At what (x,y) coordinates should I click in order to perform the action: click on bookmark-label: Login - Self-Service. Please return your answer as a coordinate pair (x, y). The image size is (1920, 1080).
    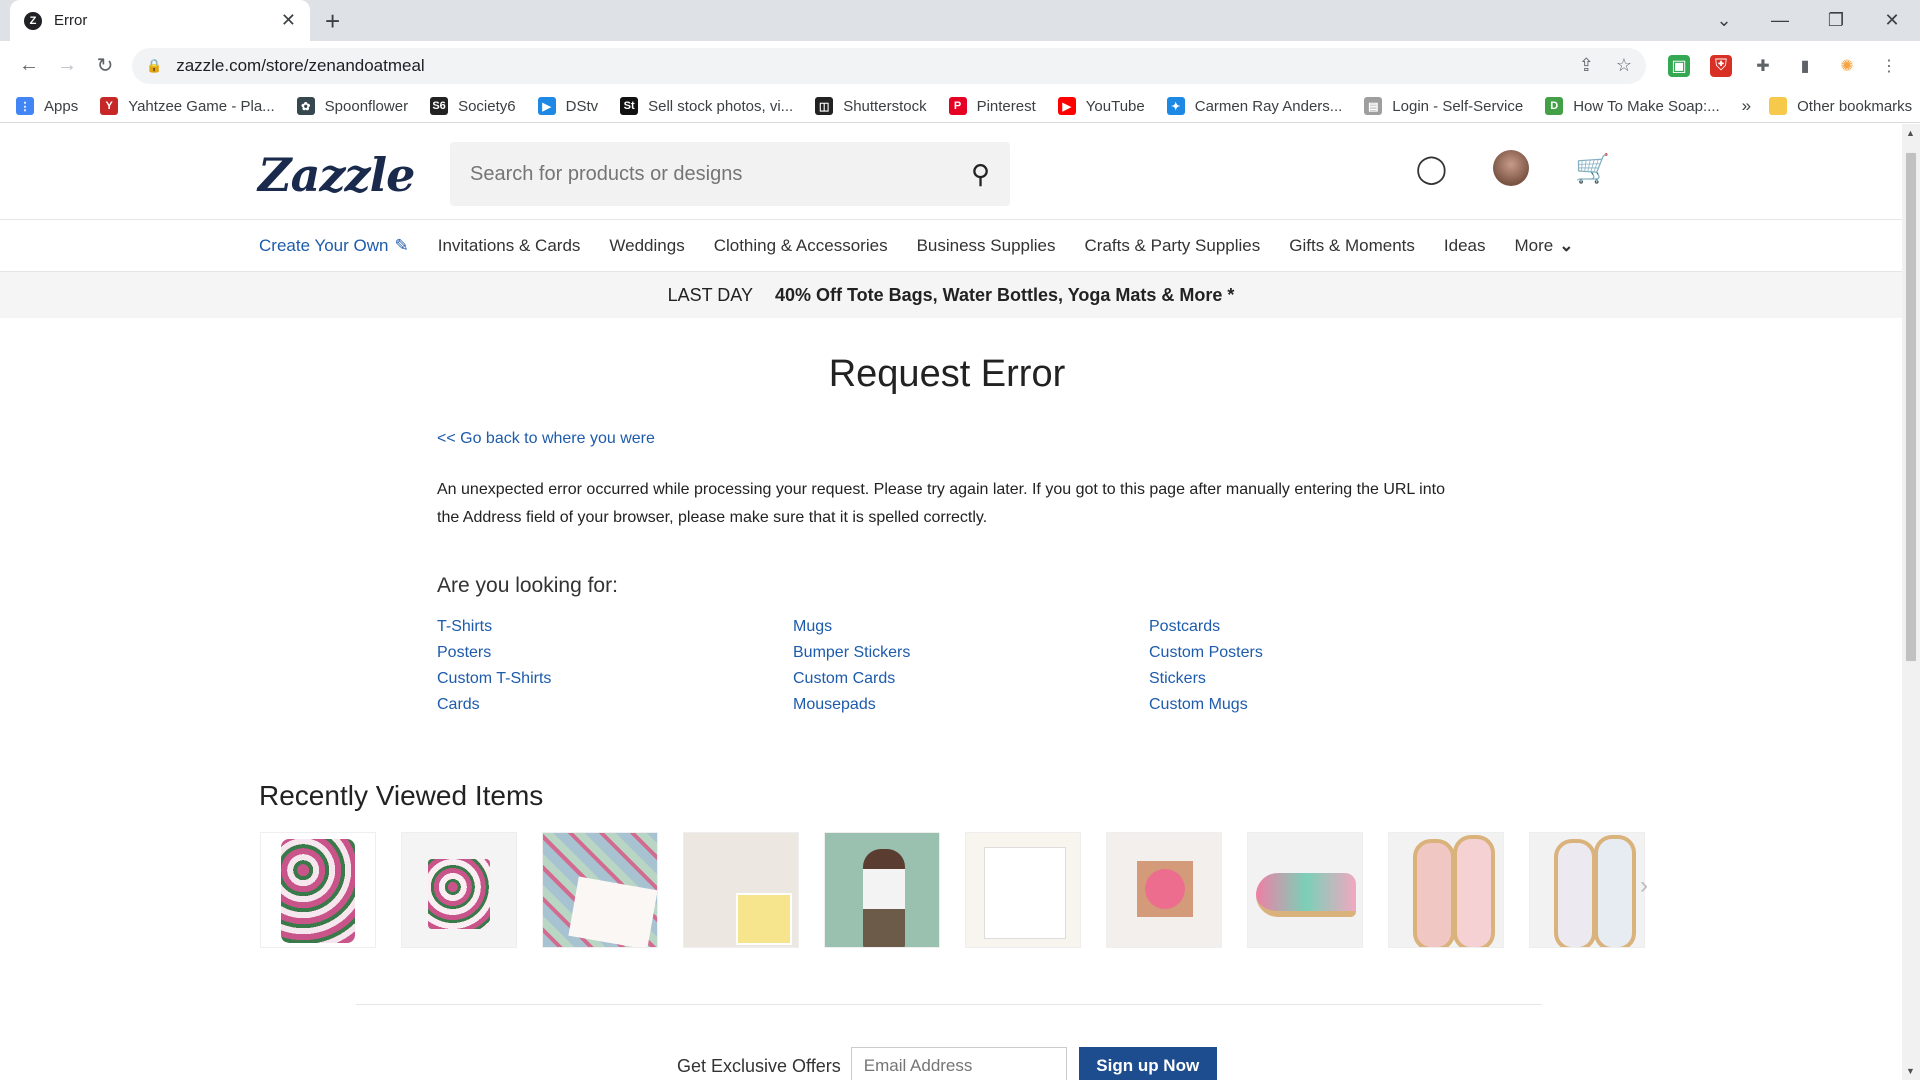
    Looking at the image, I should click on (1458, 106).